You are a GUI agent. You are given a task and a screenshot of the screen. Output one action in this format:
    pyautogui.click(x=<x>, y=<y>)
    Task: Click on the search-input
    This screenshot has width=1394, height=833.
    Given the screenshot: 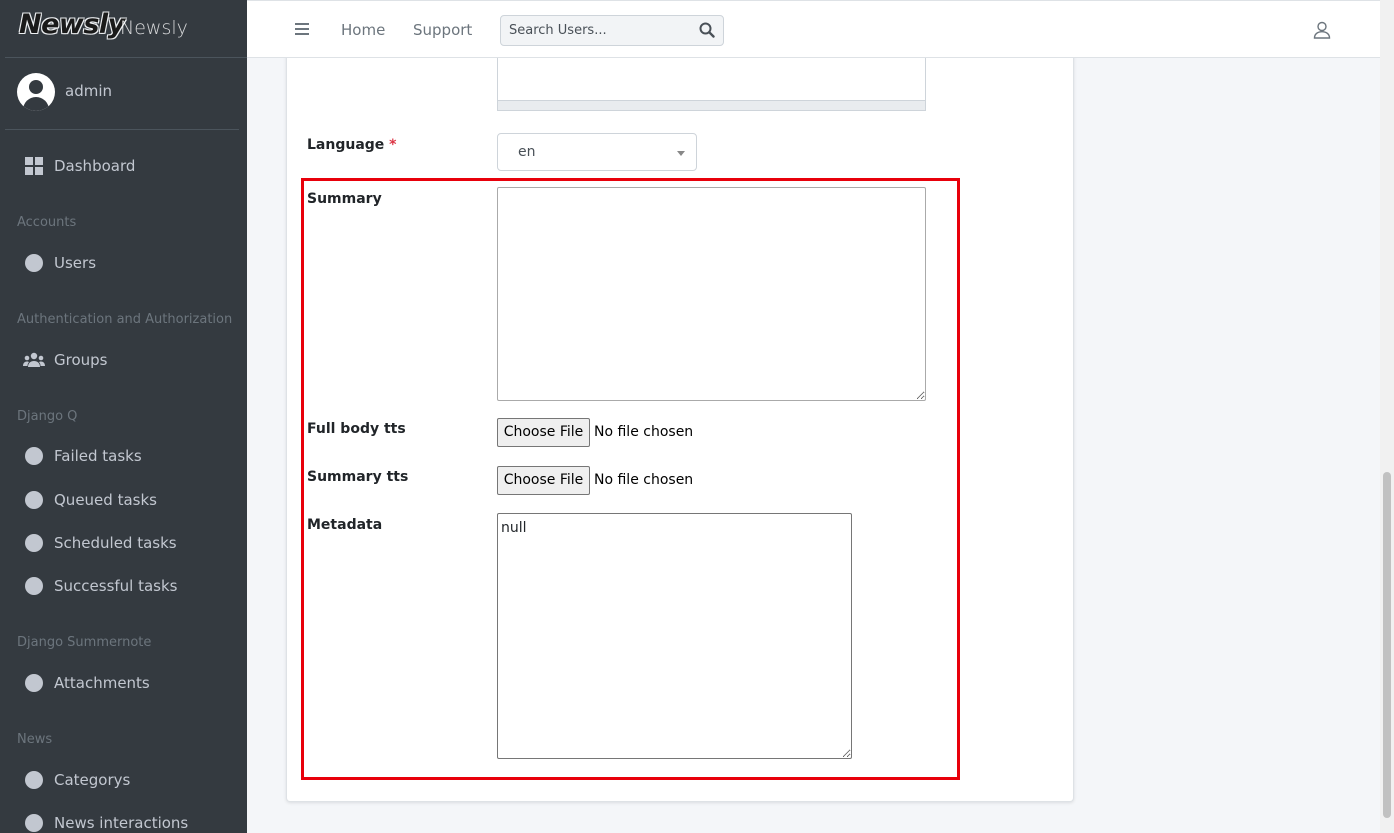 What is the action you would take?
    pyautogui.click(x=596, y=30)
    